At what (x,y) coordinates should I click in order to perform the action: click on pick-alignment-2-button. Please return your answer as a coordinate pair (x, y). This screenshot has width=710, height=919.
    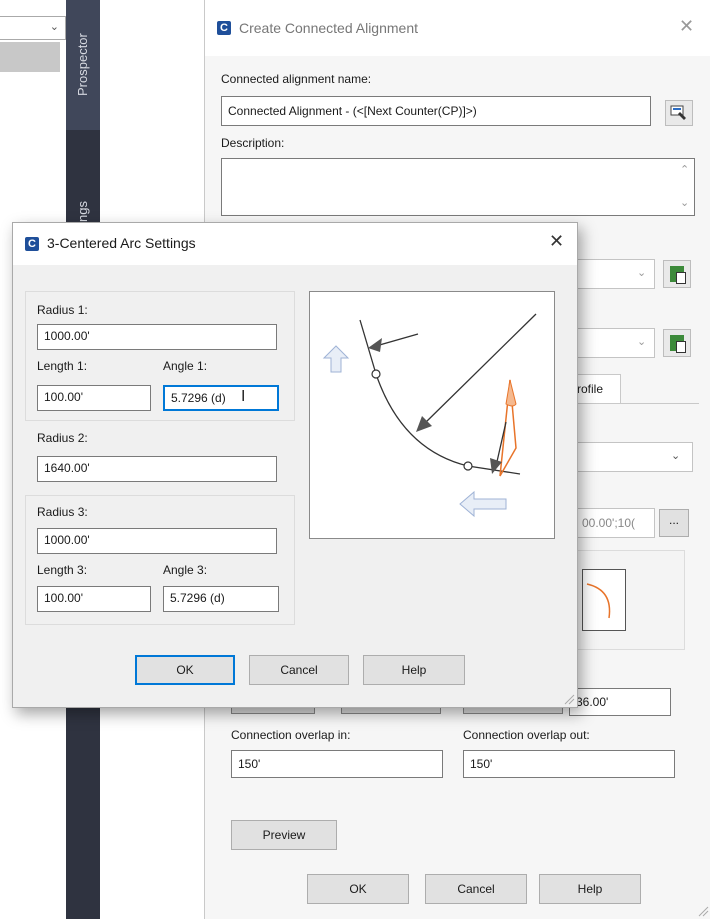
    Looking at the image, I should click on (677, 343).